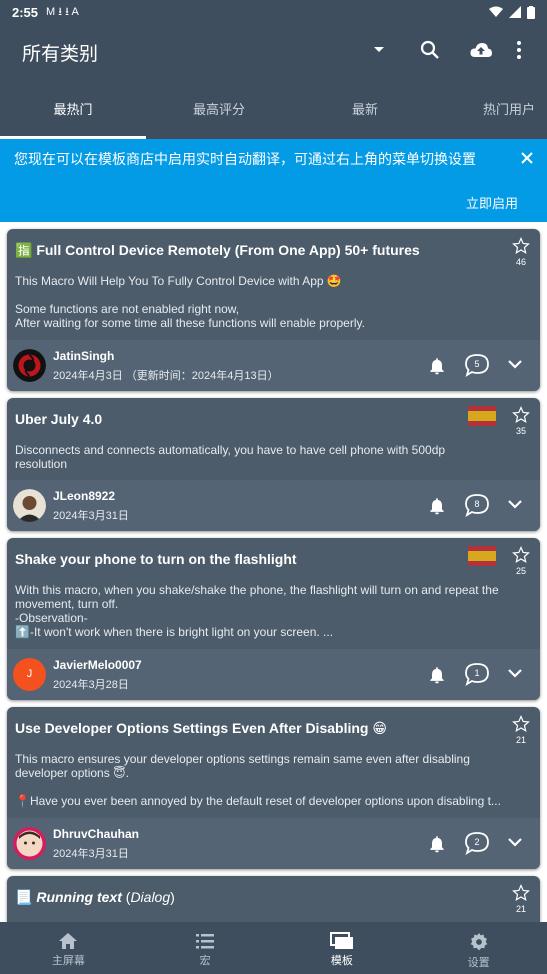 The height and width of the screenshot is (974, 547). Describe the element at coordinates (84, 496) in the screenshot. I see `username: JLeon8922` at that location.